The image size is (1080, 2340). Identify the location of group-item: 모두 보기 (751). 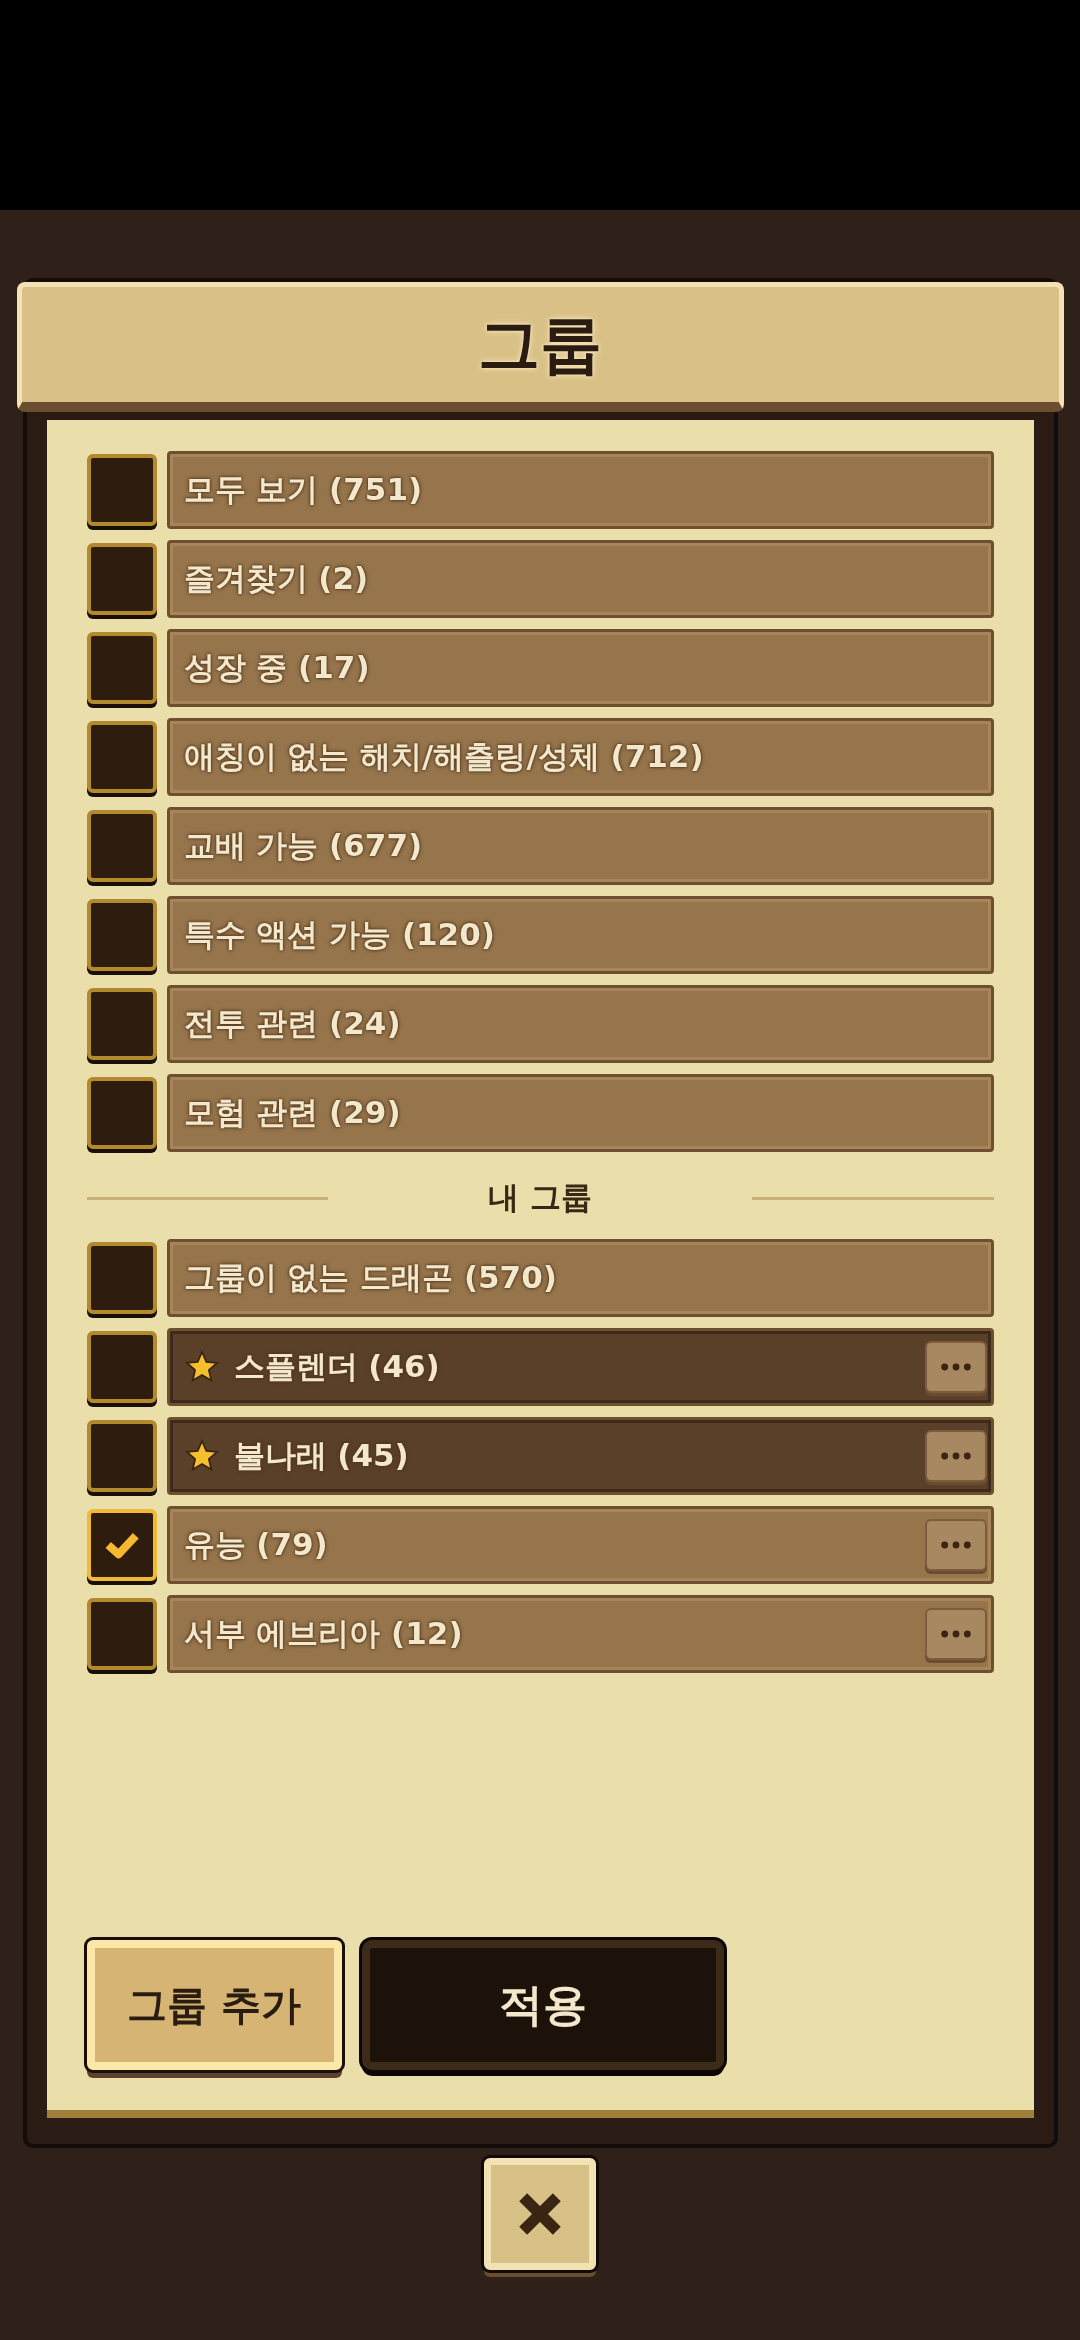
(580, 490).